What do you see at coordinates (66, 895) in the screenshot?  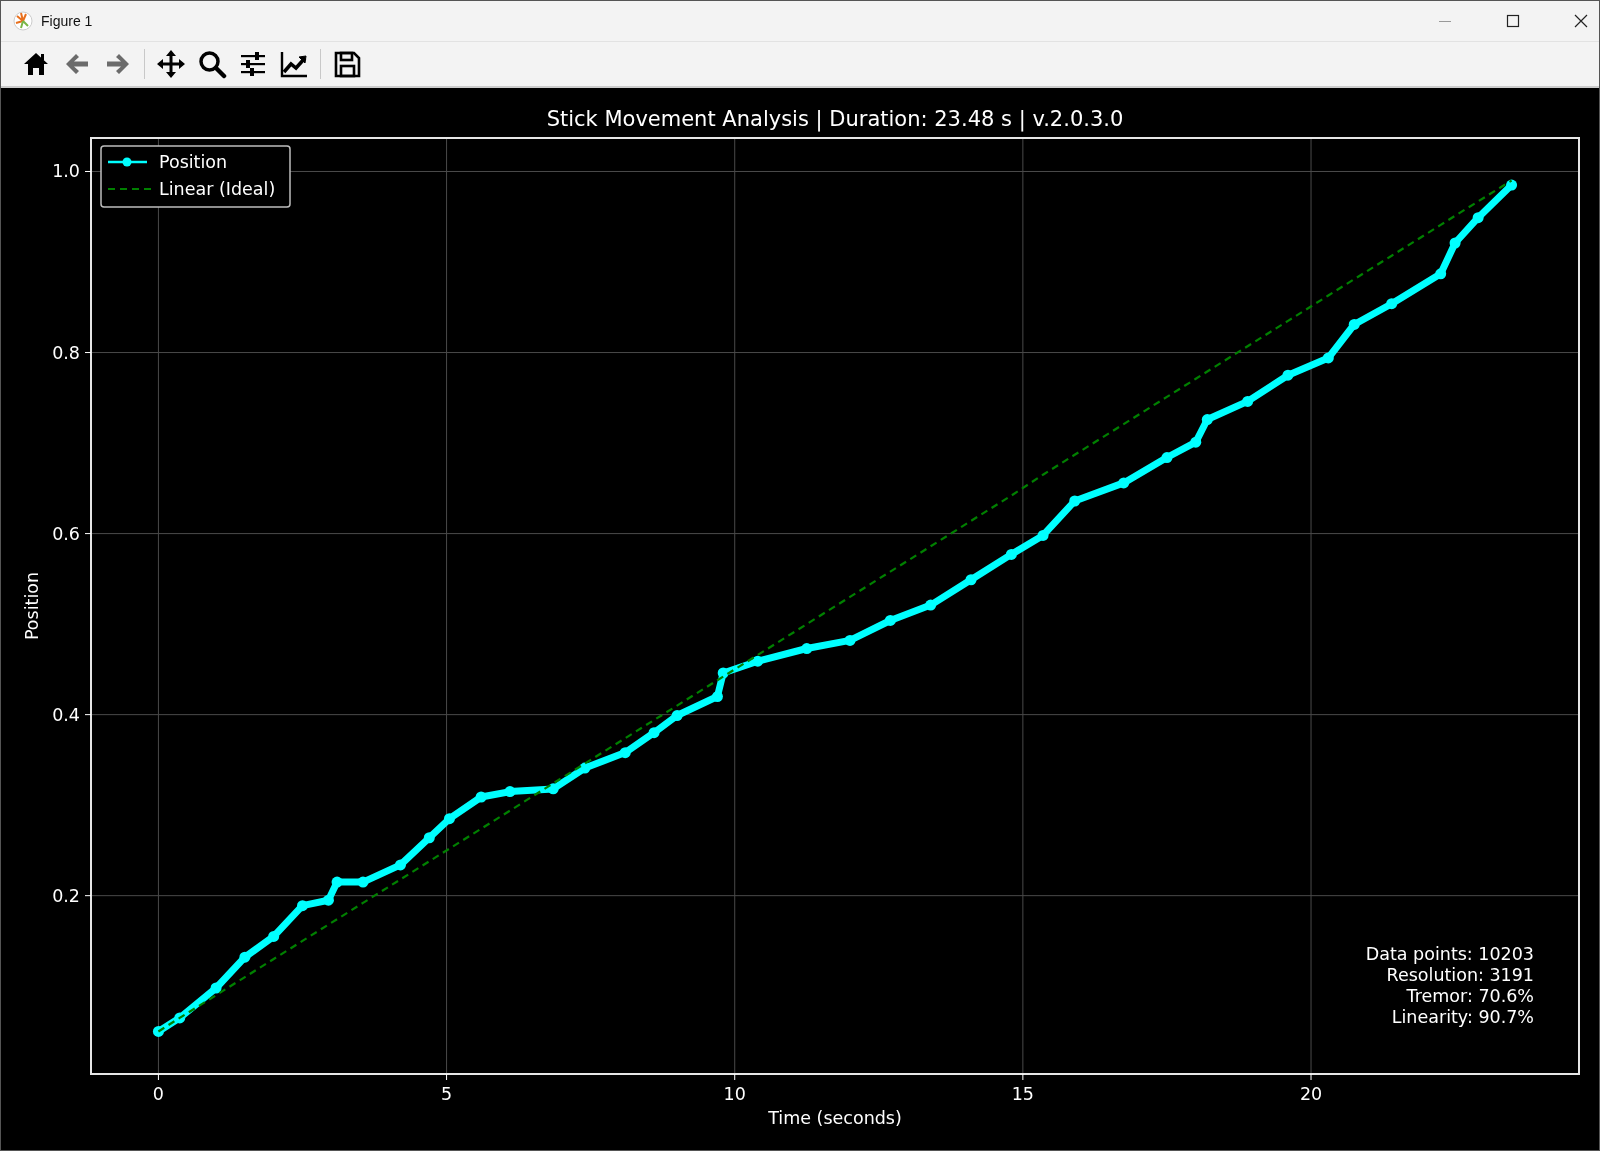 I see `y-tick-label: 0.2` at bounding box center [66, 895].